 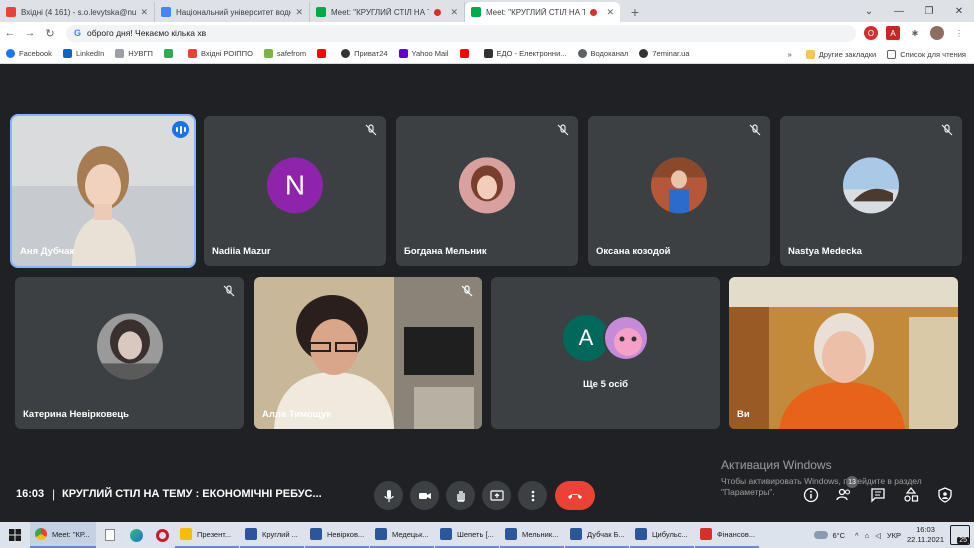 What do you see at coordinates (368, 353) in the screenshot?
I see `participant-tile-alla: Алла Тимощук` at bounding box center [368, 353].